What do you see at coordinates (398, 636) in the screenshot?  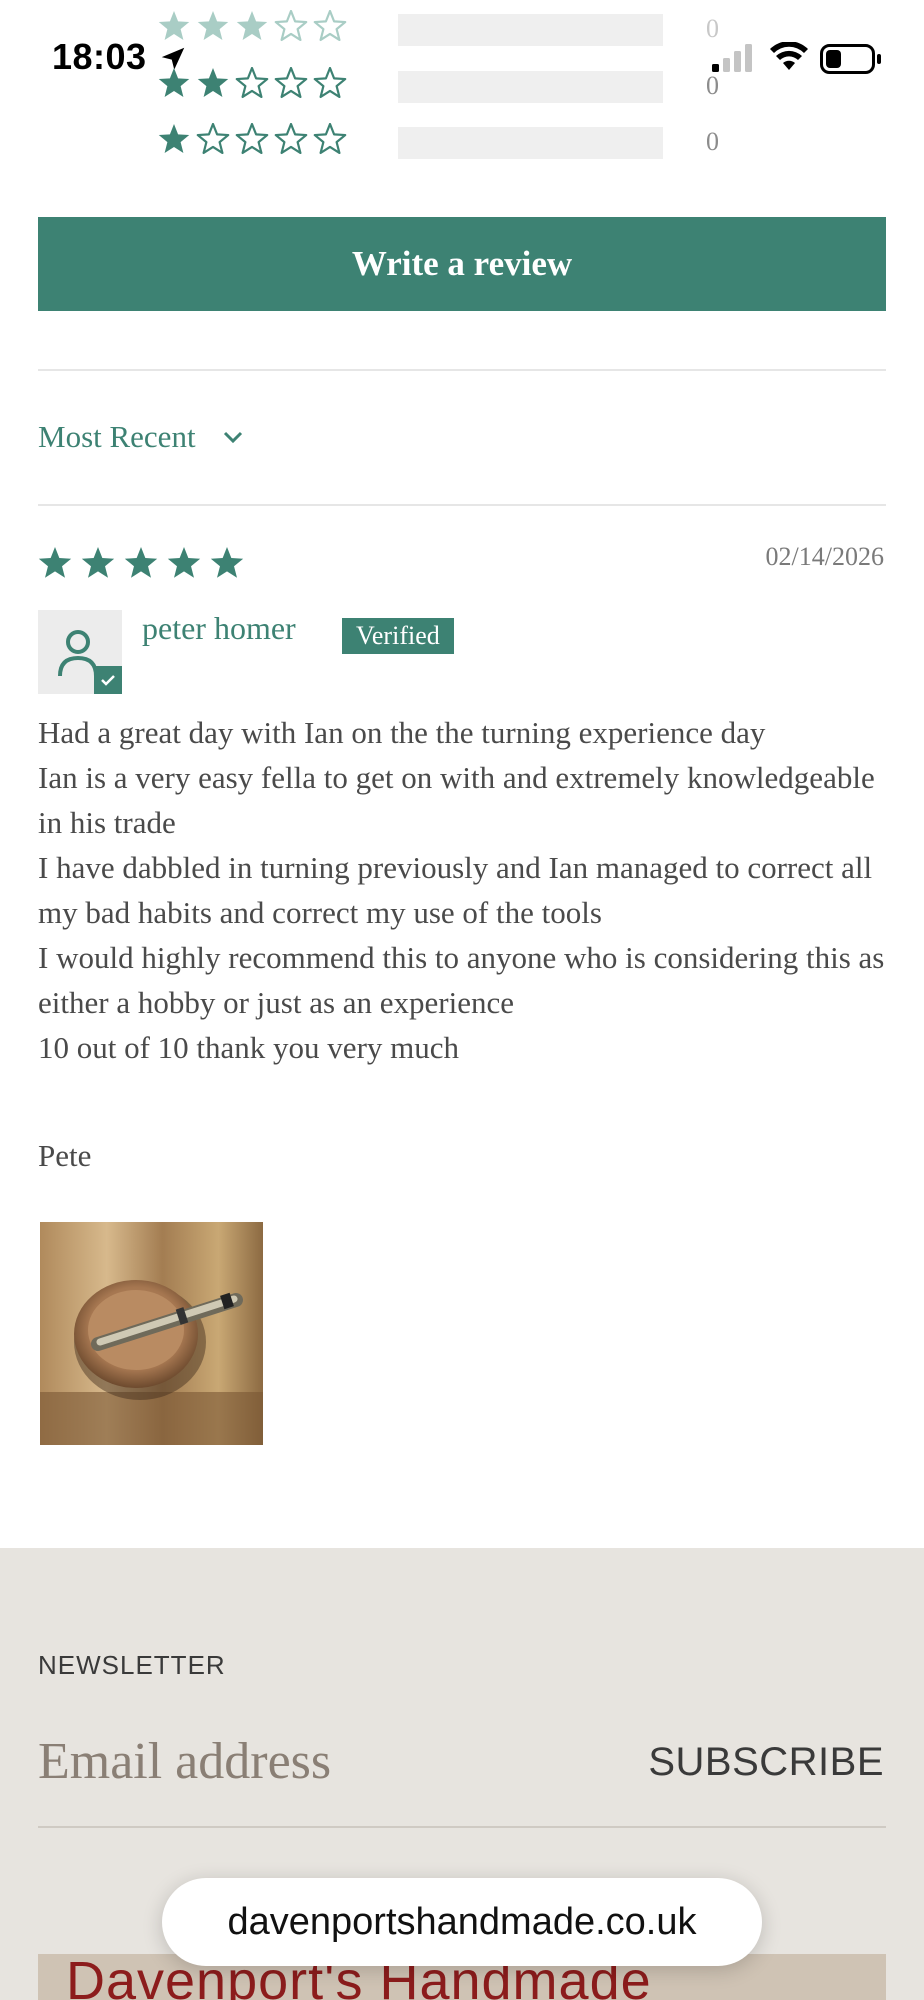 I see `verified-badge: Verified` at bounding box center [398, 636].